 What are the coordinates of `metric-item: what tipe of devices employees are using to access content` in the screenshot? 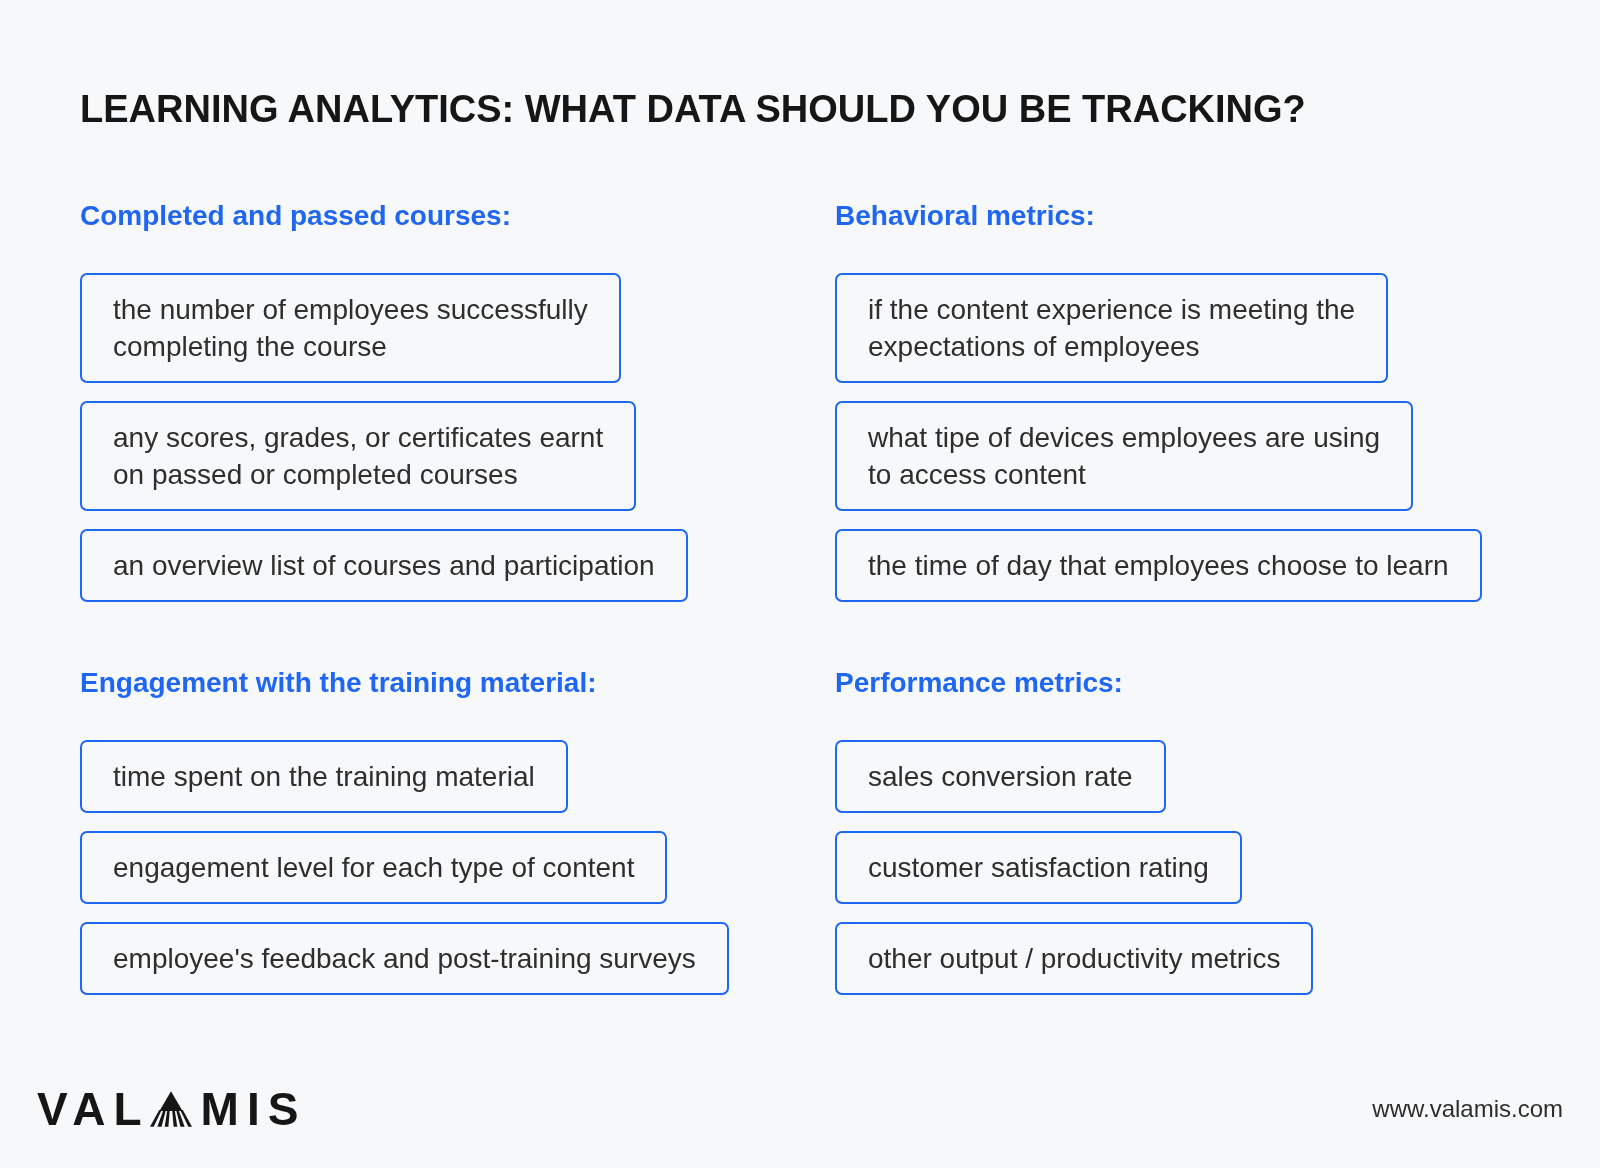 It's located at (1124, 456).